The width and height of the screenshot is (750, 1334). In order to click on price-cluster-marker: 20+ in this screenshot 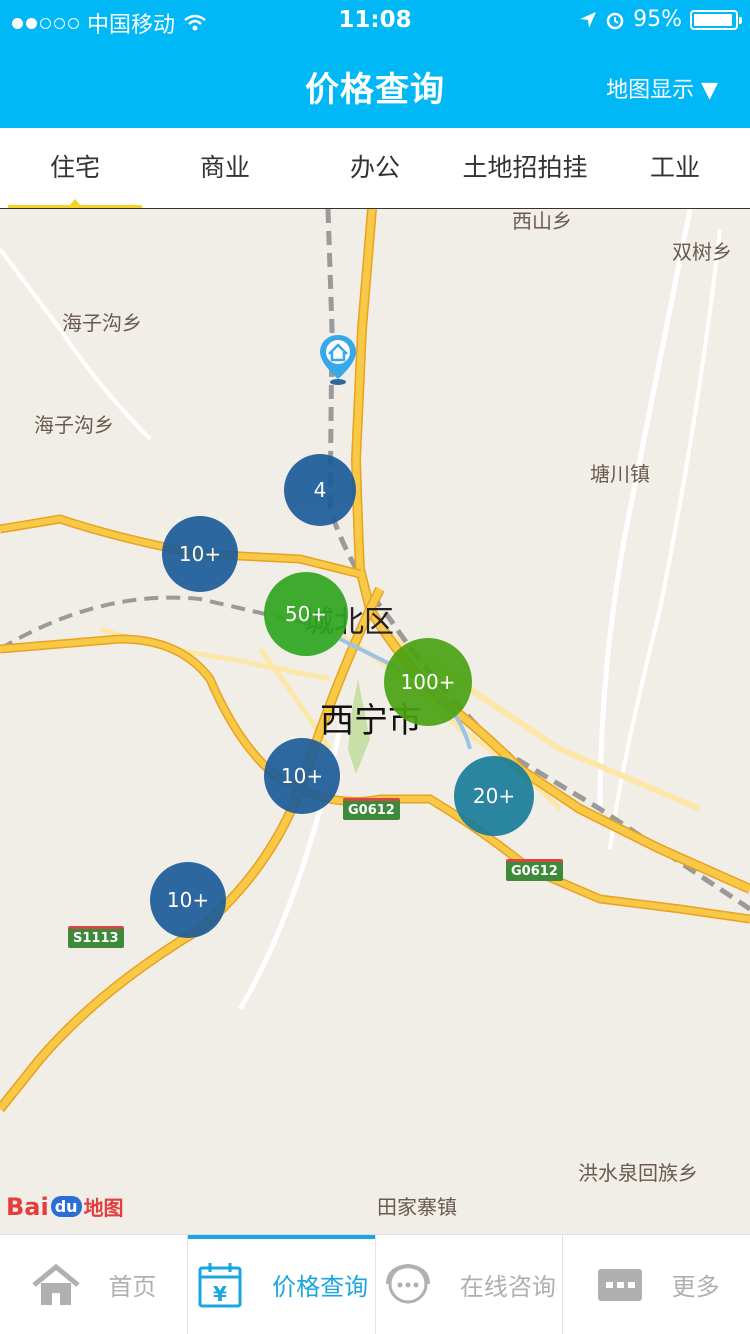, I will do `click(494, 796)`.